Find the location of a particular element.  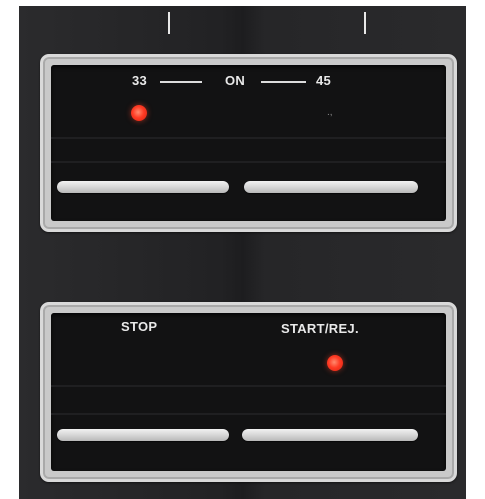

panel-speck: ., is located at coordinates (330, 112).